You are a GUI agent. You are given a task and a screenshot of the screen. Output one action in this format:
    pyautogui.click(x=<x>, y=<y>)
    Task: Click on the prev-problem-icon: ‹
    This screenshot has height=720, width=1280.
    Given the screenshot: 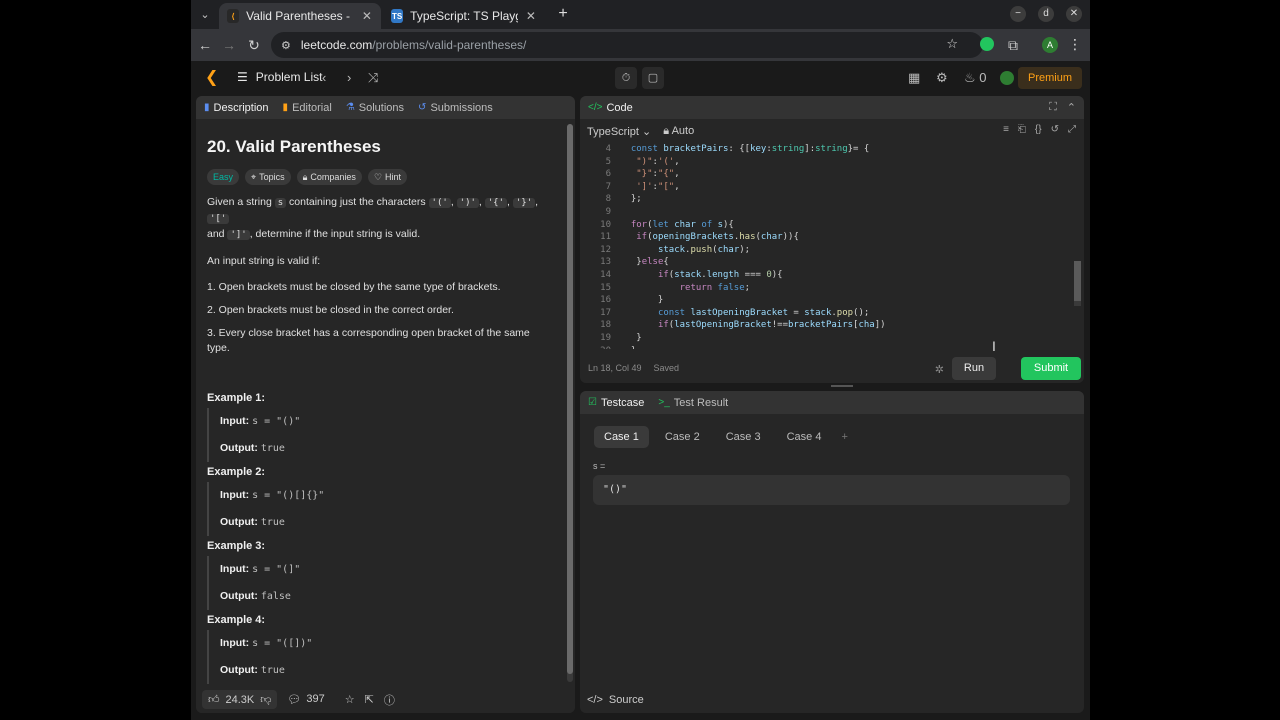 What is the action you would take?
    pyautogui.click(x=324, y=78)
    